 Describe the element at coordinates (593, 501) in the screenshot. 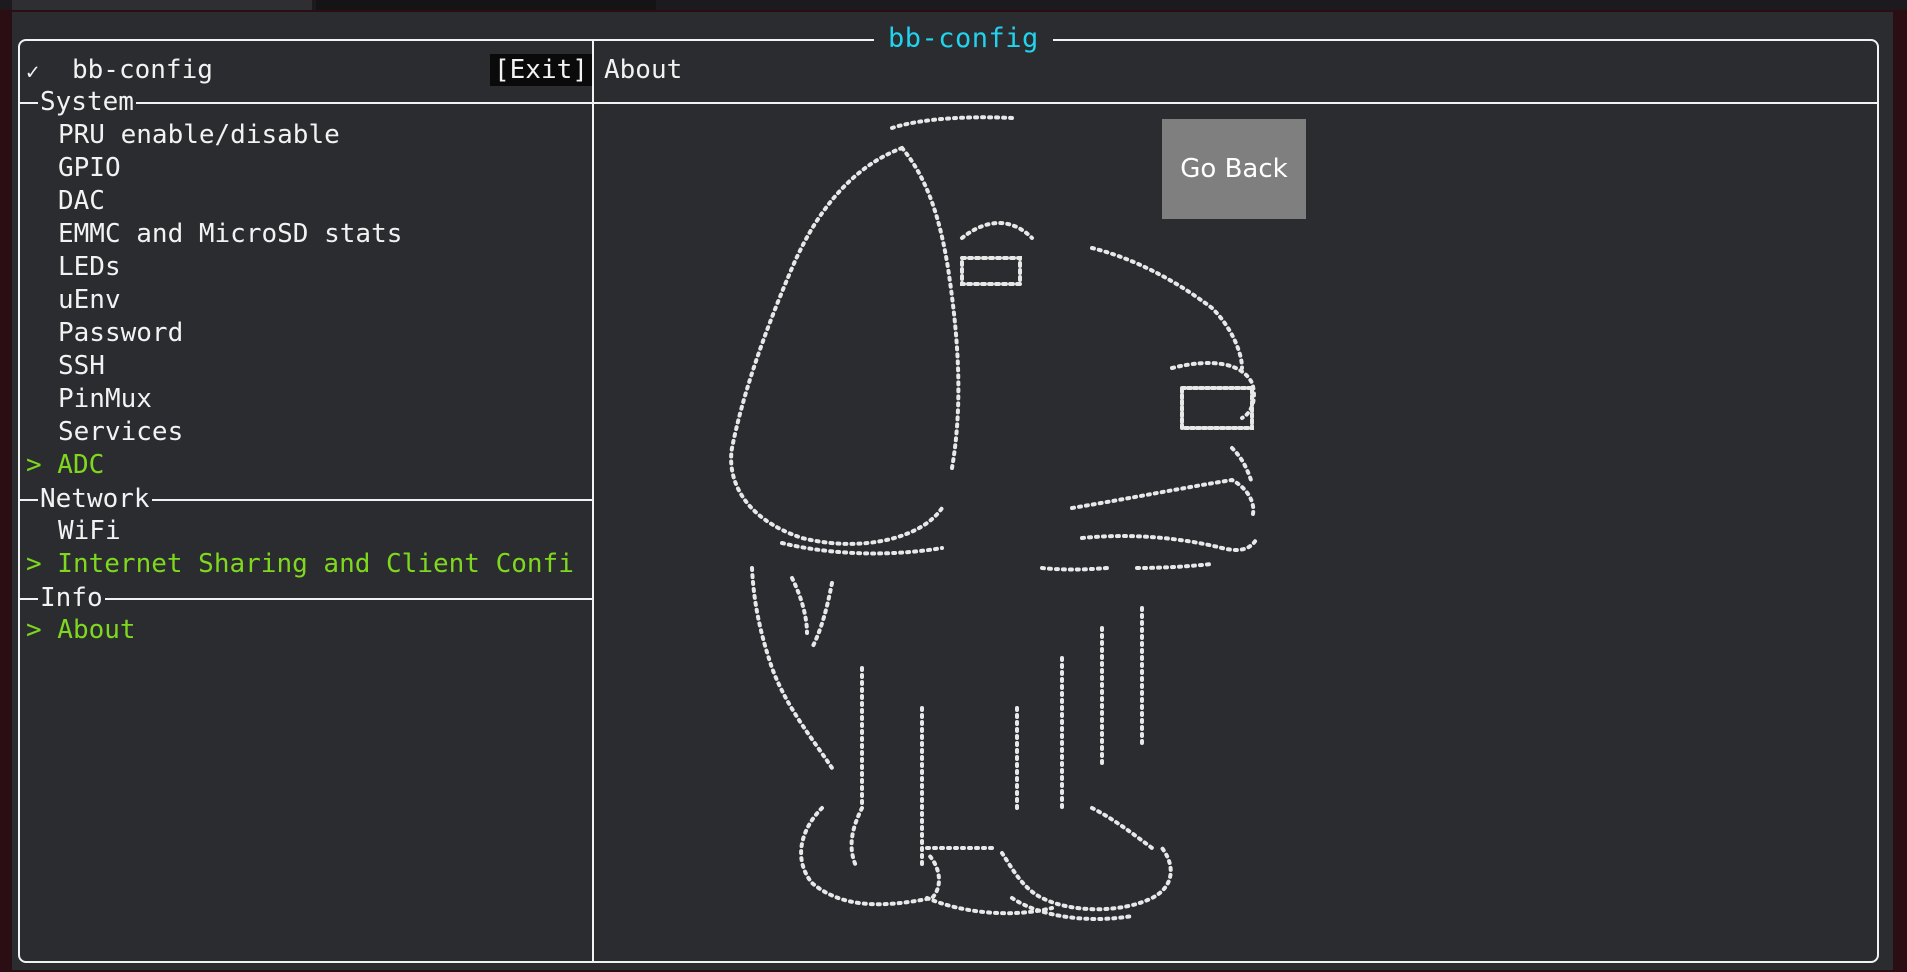

I see `pane-divider` at that location.